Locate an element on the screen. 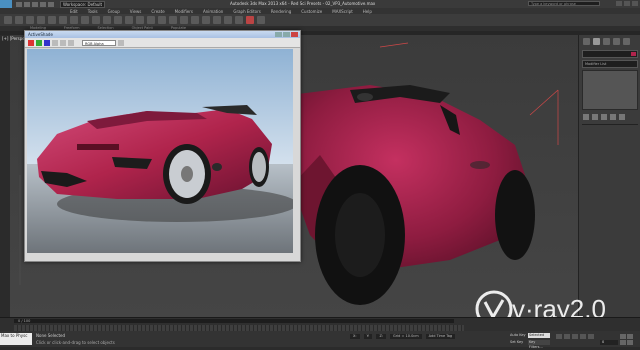 Image resolution: width=640 pixels, height=350 pixels. next-frame-icon is located at coordinates (583, 336).